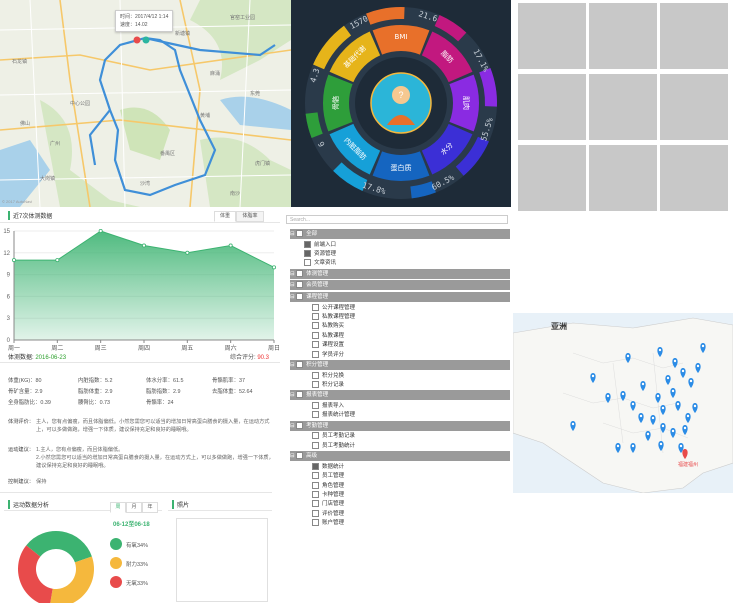 This screenshot has width=733, height=603. I want to click on tree-leaf-row: 私教课程, so click(328, 336).